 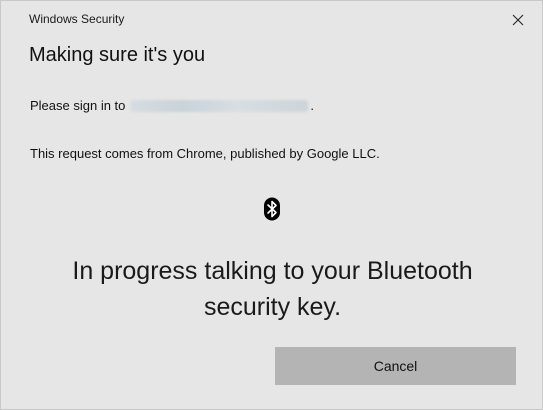 What do you see at coordinates (117, 55) in the screenshot?
I see `dialog-heading: Making sure it's you` at bounding box center [117, 55].